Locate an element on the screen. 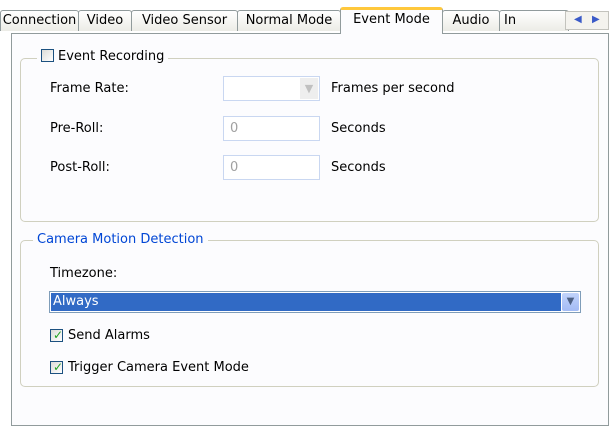 The image size is (613, 432). tab-video: Video is located at coordinates (105, 20).